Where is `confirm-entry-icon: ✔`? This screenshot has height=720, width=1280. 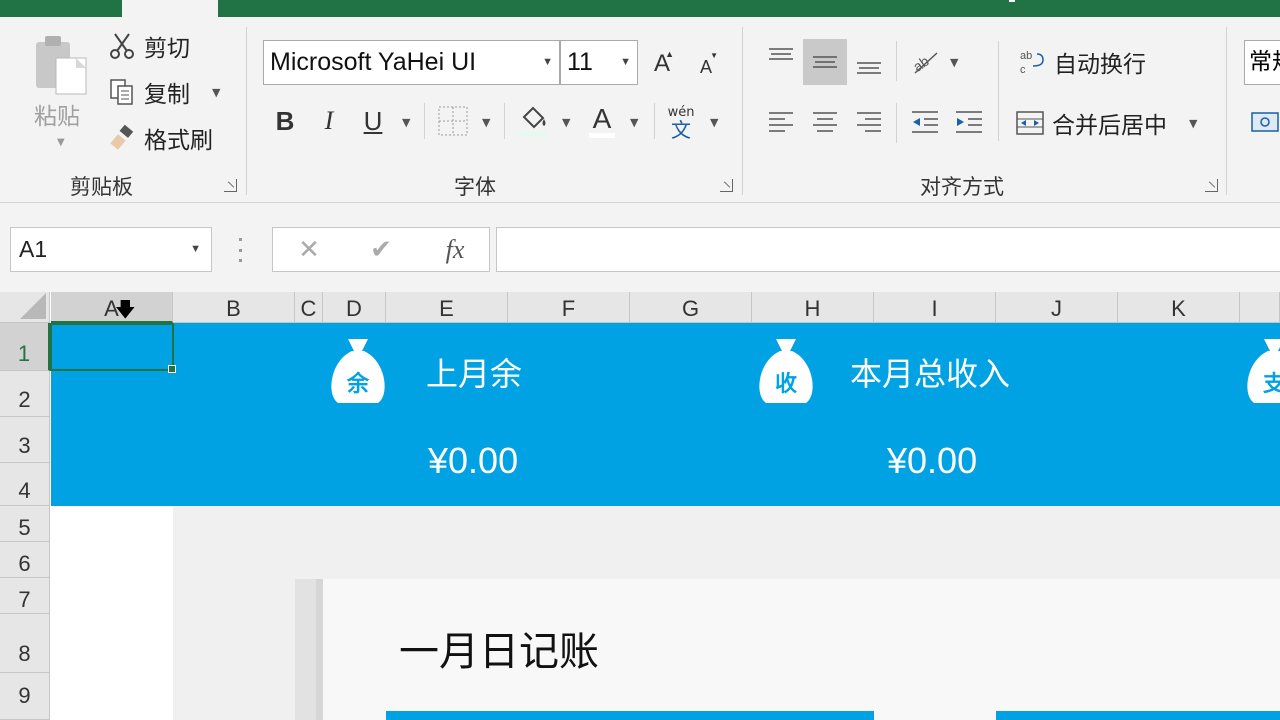
confirm-entry-icon: ✔ is located at coordinates (381, 250).